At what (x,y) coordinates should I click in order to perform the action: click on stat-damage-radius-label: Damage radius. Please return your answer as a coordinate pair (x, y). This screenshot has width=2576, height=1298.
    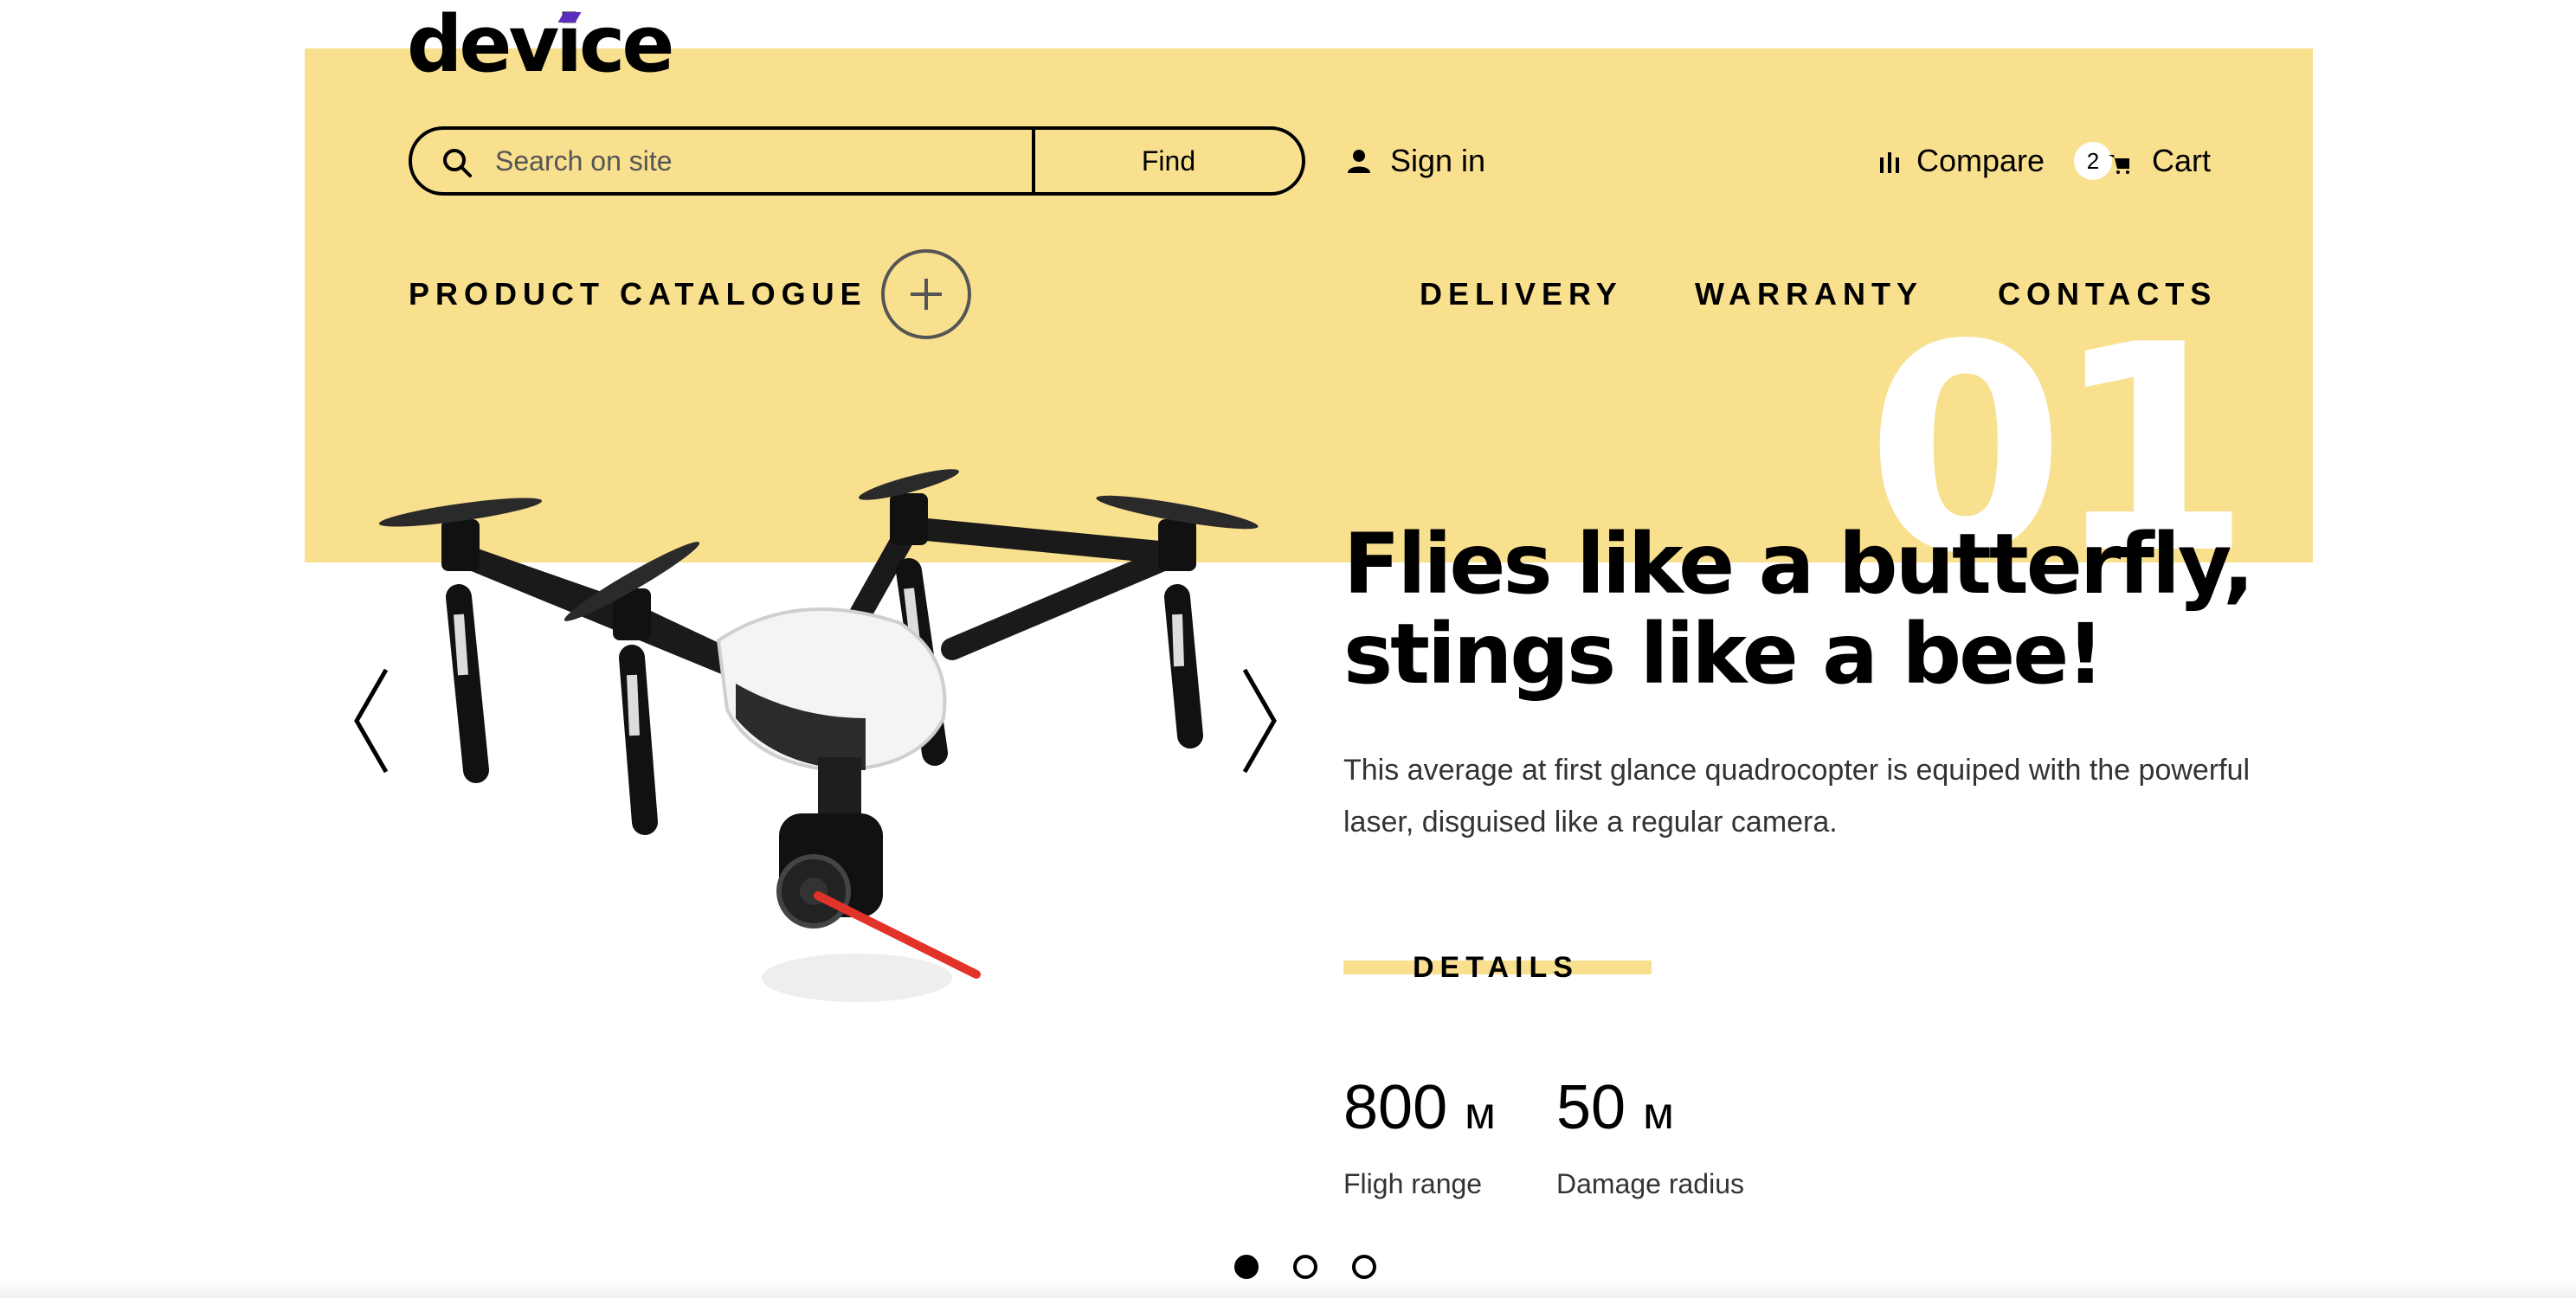
    Looking at the image, I should click on (1650, 1183).